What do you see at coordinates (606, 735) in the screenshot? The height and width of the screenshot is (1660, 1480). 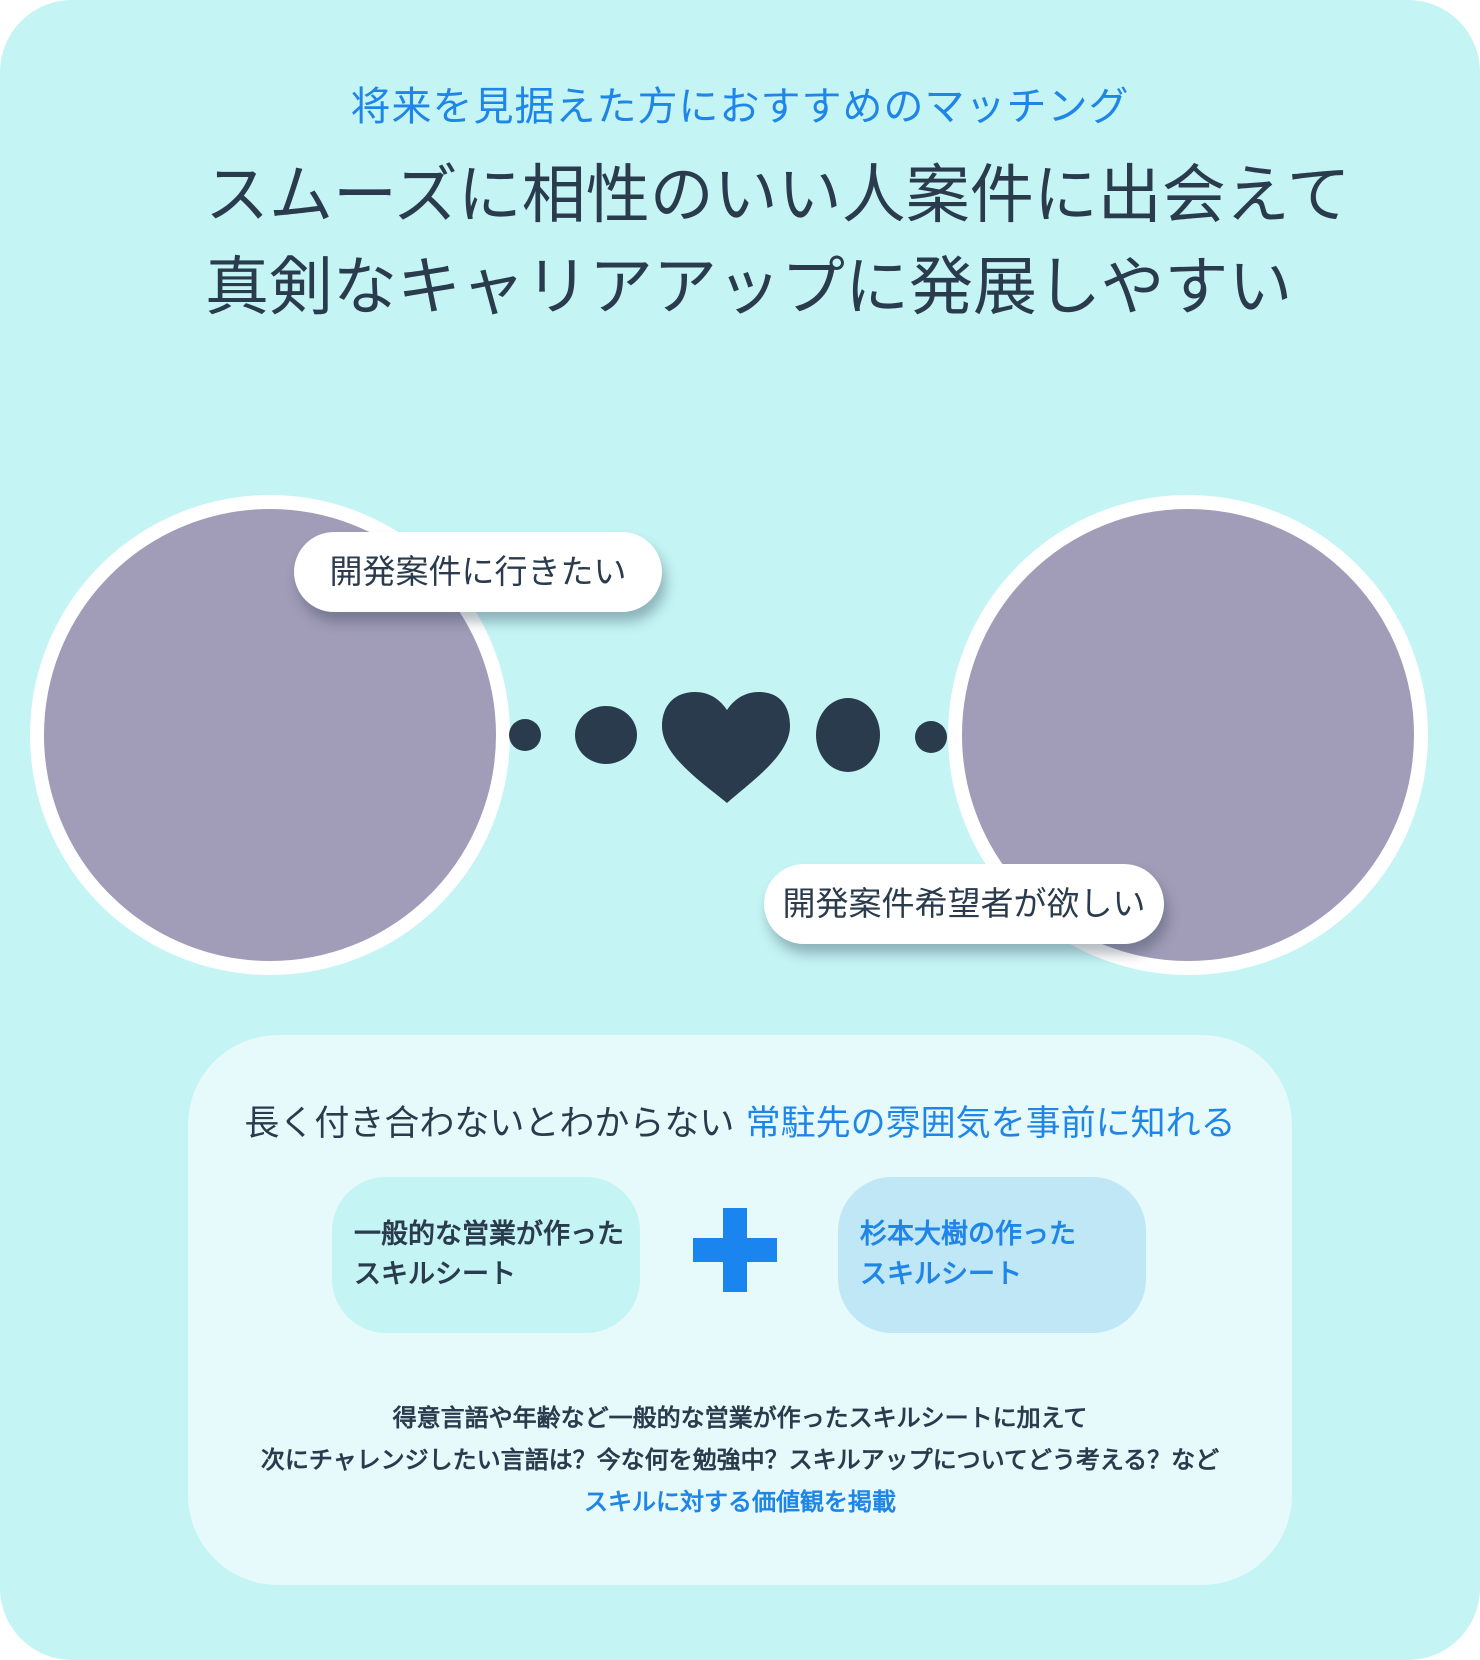 I see `connector-dot-large-left` at bounding box center [606, 735].